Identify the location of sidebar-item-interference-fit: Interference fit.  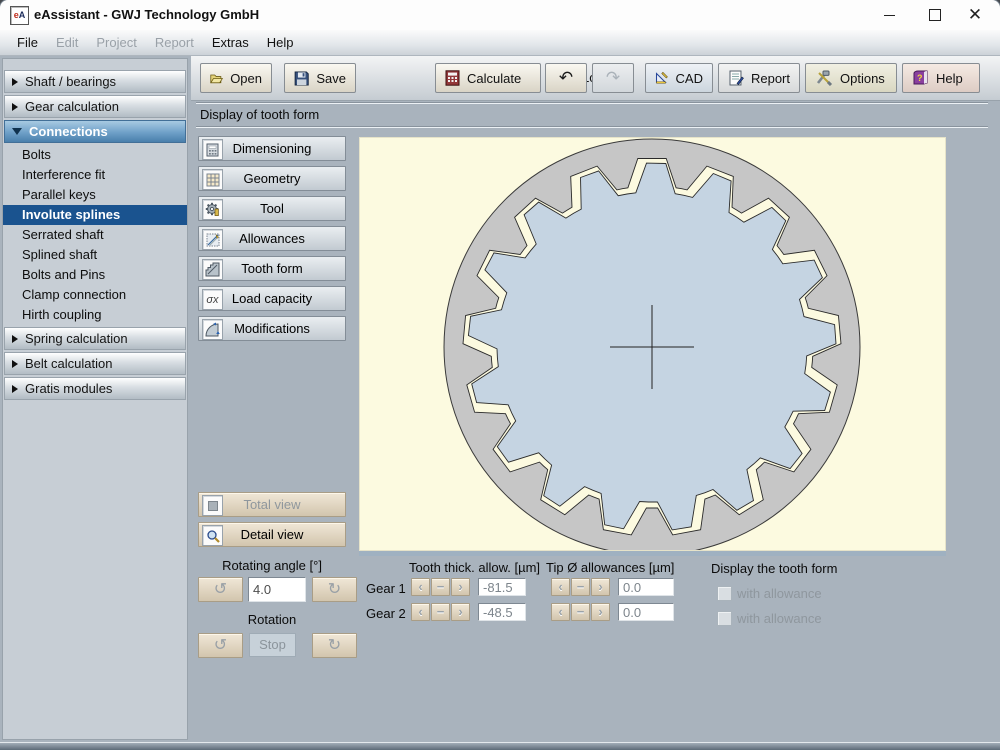
(95, 175).